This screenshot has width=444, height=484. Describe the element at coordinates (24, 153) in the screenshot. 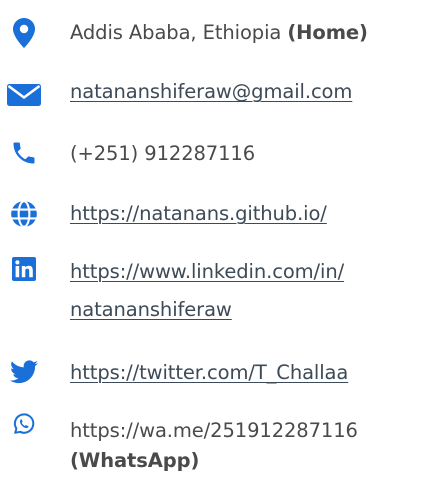

I see `phone-icon` at that location.